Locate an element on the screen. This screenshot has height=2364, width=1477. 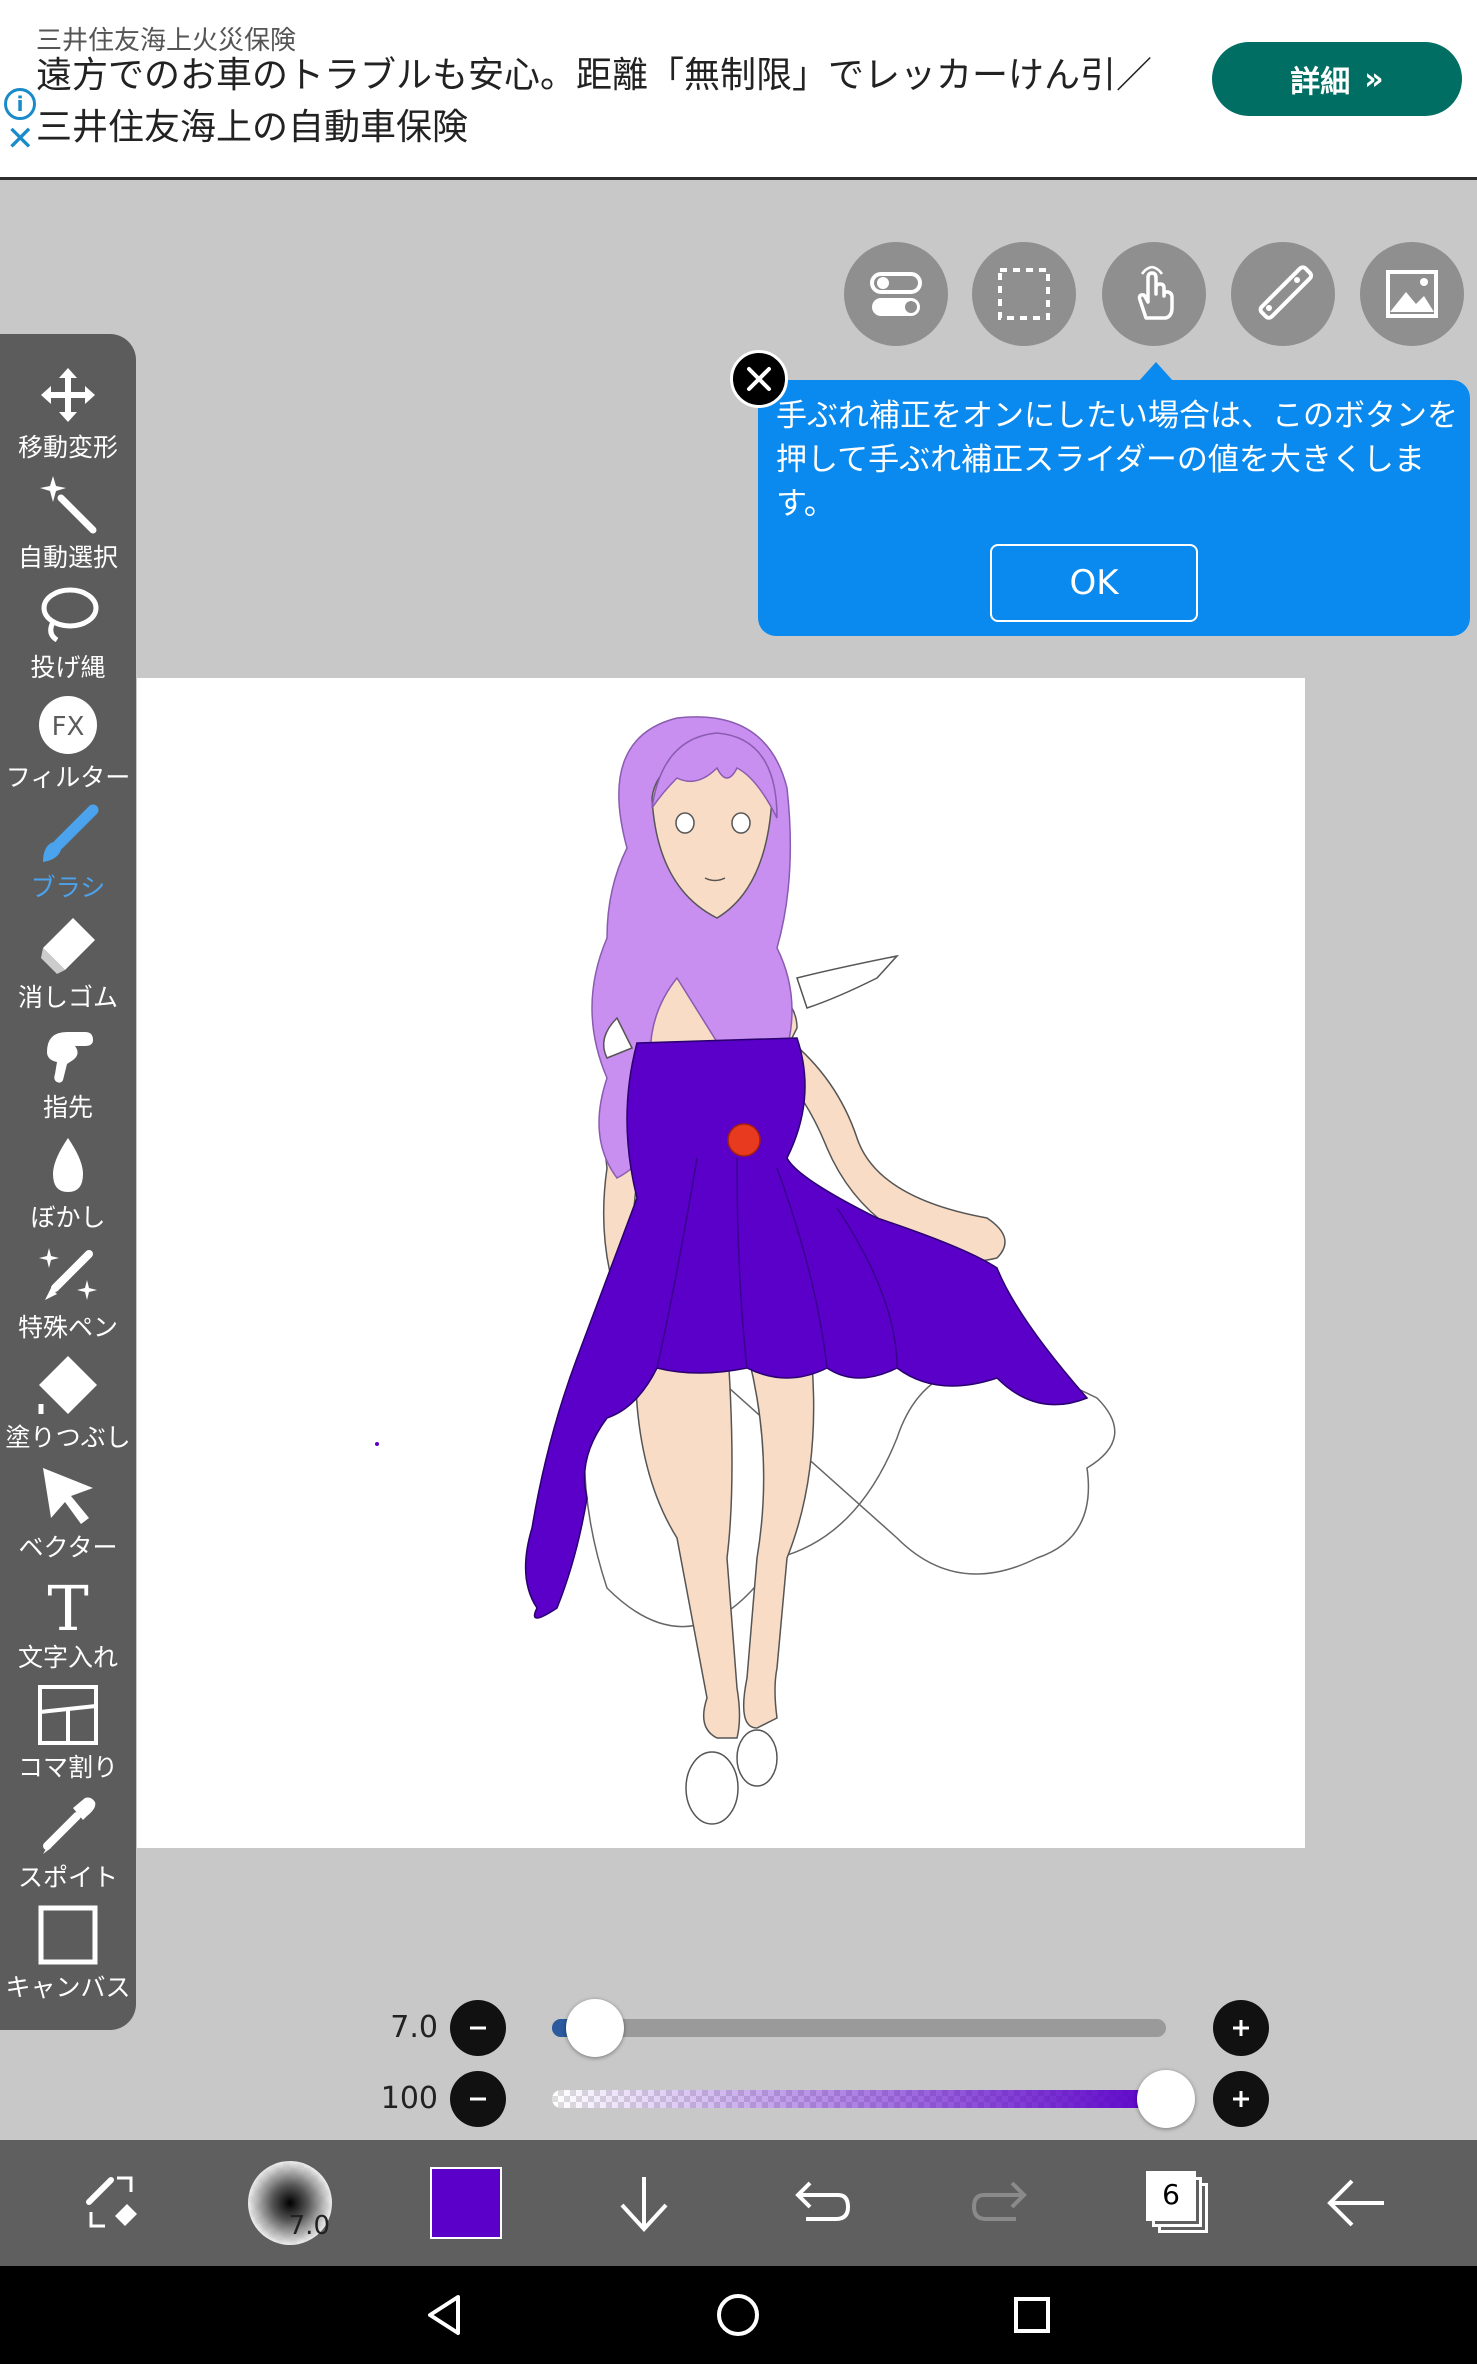
ad-detail-button: 詳細 » is located at coordinates (1337, 79).